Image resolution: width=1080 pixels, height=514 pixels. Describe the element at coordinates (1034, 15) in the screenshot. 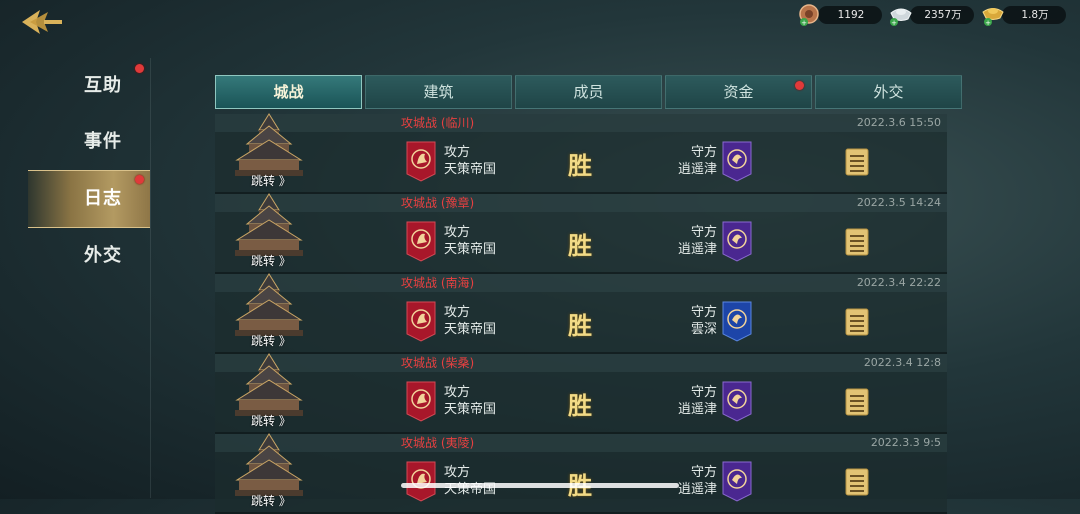

I see `gold-value: 1.8万` at that location.